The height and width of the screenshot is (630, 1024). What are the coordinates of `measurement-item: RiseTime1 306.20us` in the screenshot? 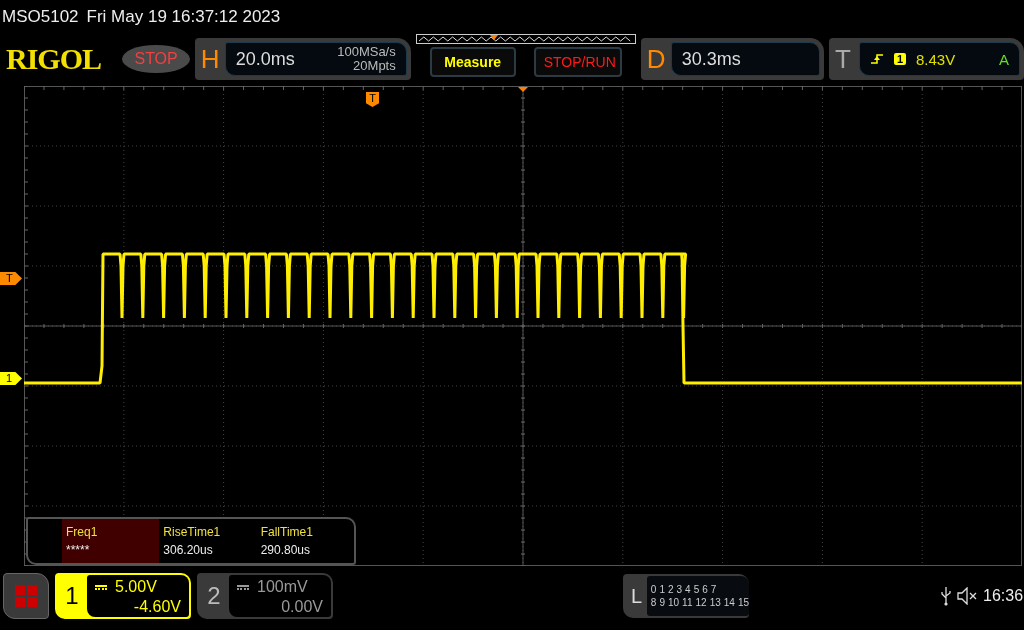 It's located at (208, 541).